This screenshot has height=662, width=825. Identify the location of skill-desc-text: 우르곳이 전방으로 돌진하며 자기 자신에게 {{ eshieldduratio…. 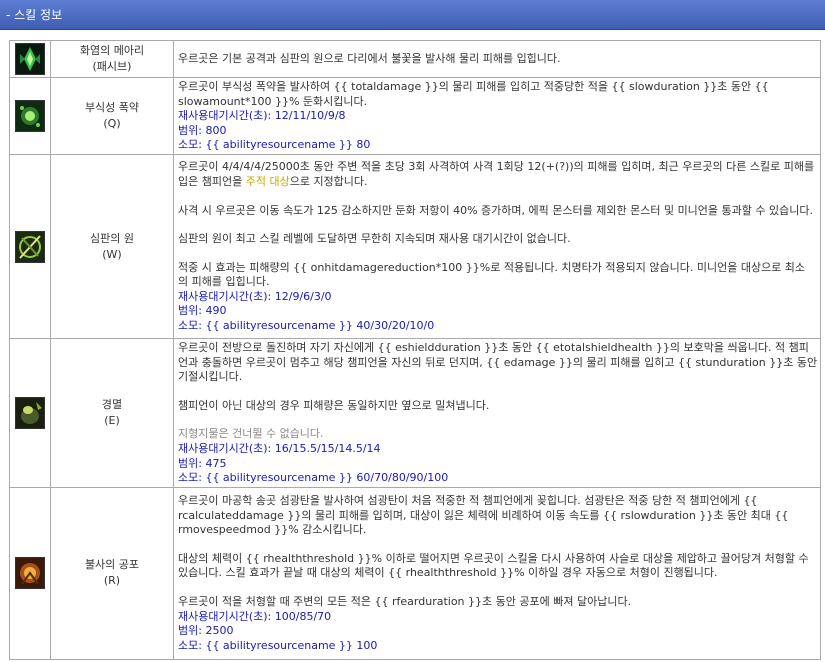
(498, 362).